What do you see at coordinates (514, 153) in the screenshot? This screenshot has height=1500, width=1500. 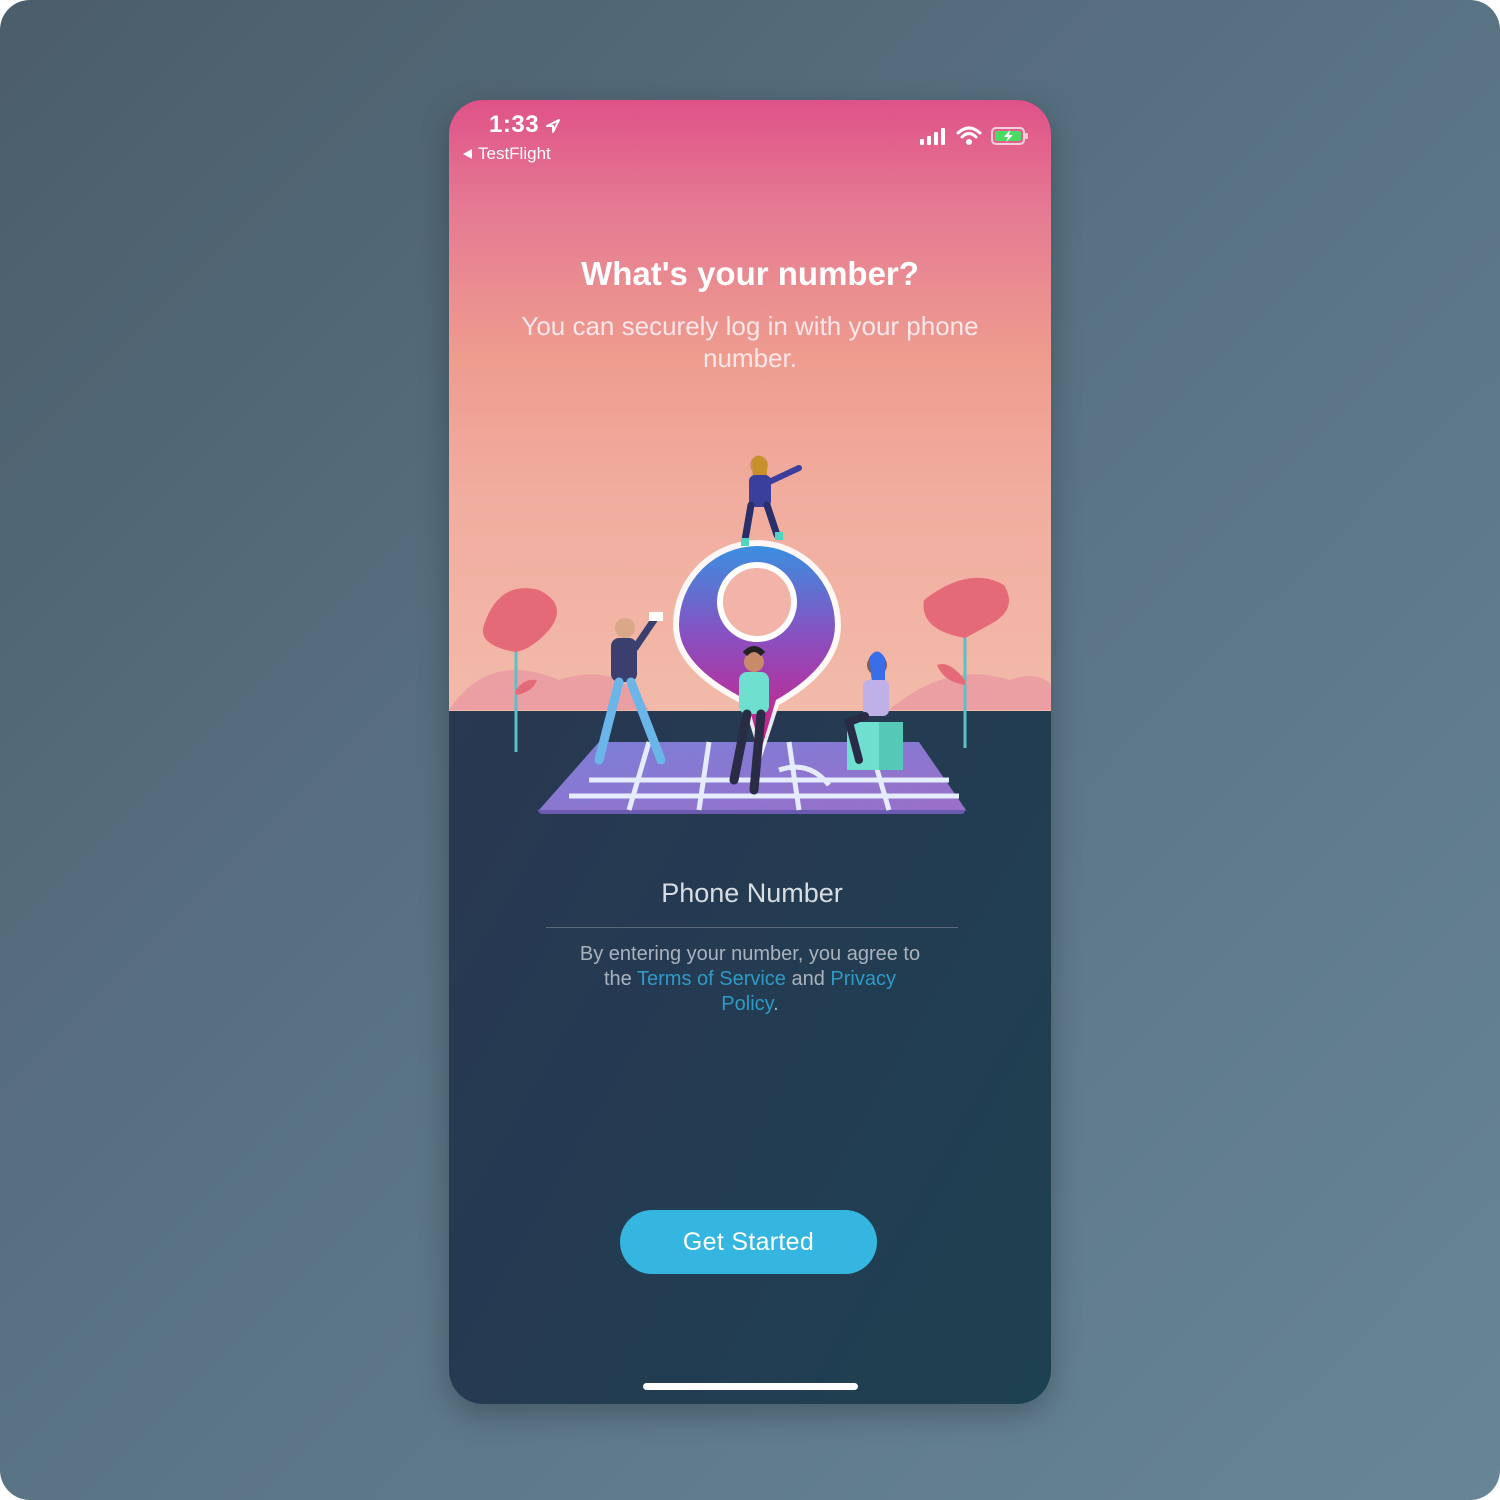 I see `back-app-label: TestFlight` at bounding box center [514, 153].